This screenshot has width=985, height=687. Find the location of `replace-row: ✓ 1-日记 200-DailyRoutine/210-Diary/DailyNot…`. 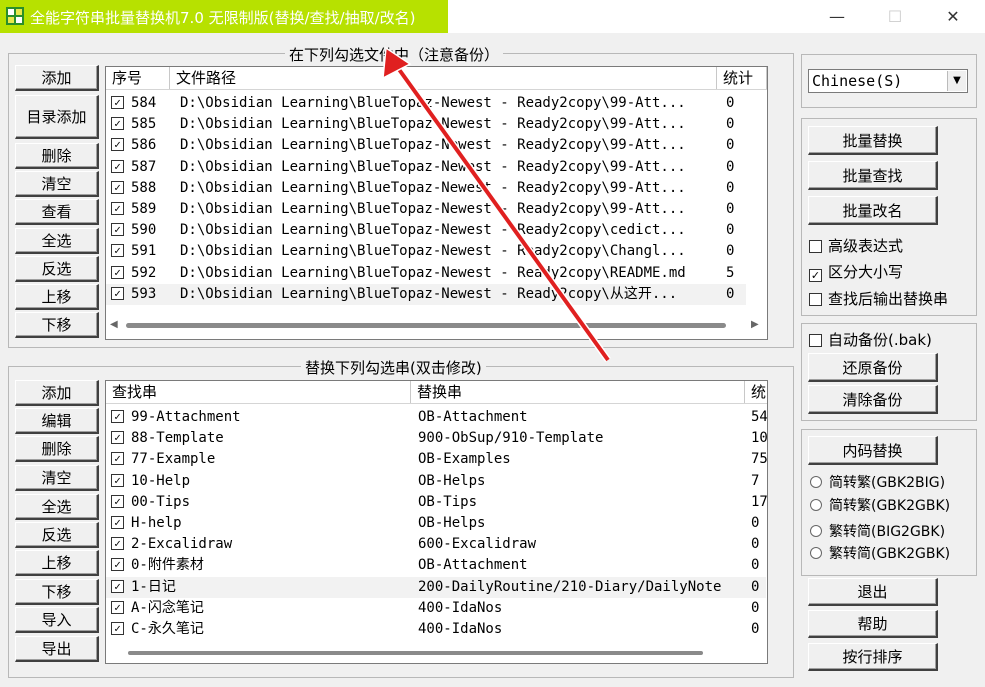

replace-row: ✓ 1-日记 200-DailyRoutine/210-Diary/DailyNot… is located at coordinates (436, 587).